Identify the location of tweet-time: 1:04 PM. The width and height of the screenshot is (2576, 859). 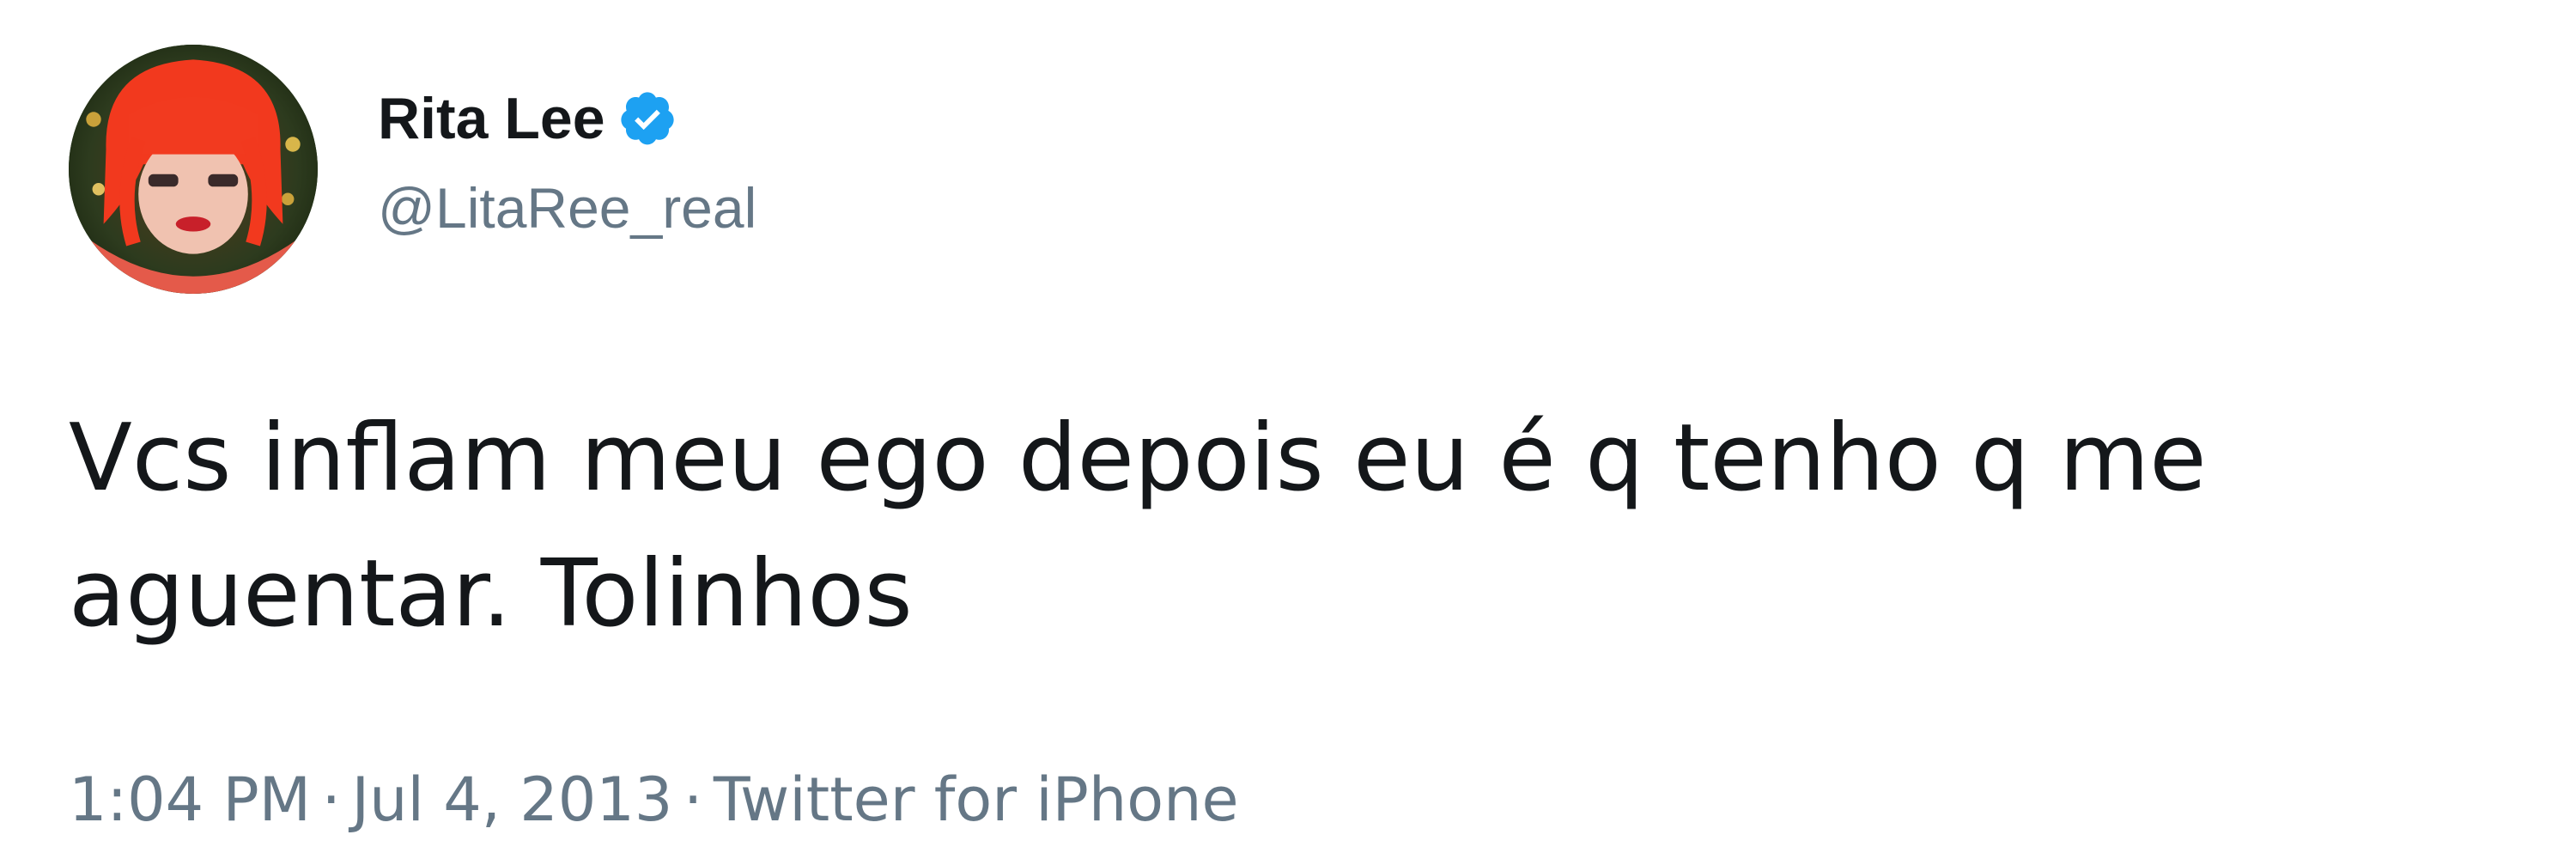
(190, 800).